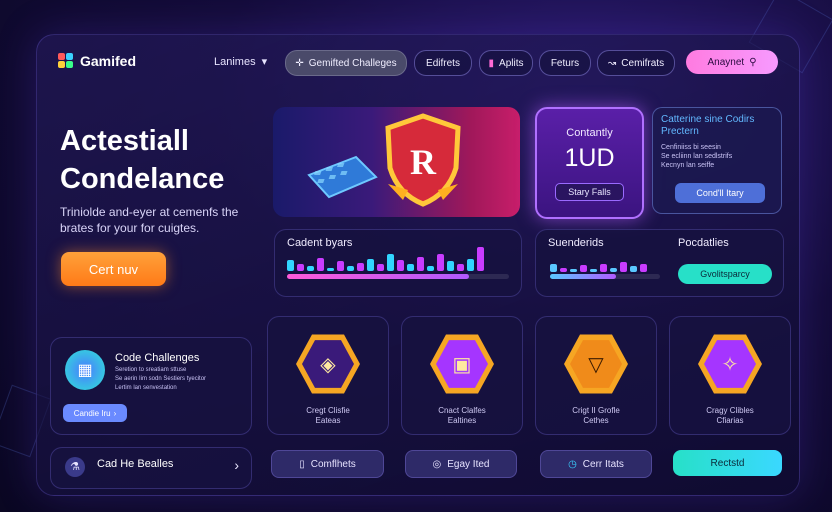  I want to click on achievement-card: ▽ Crigt II Grofle Cethes, so click(596, 375).